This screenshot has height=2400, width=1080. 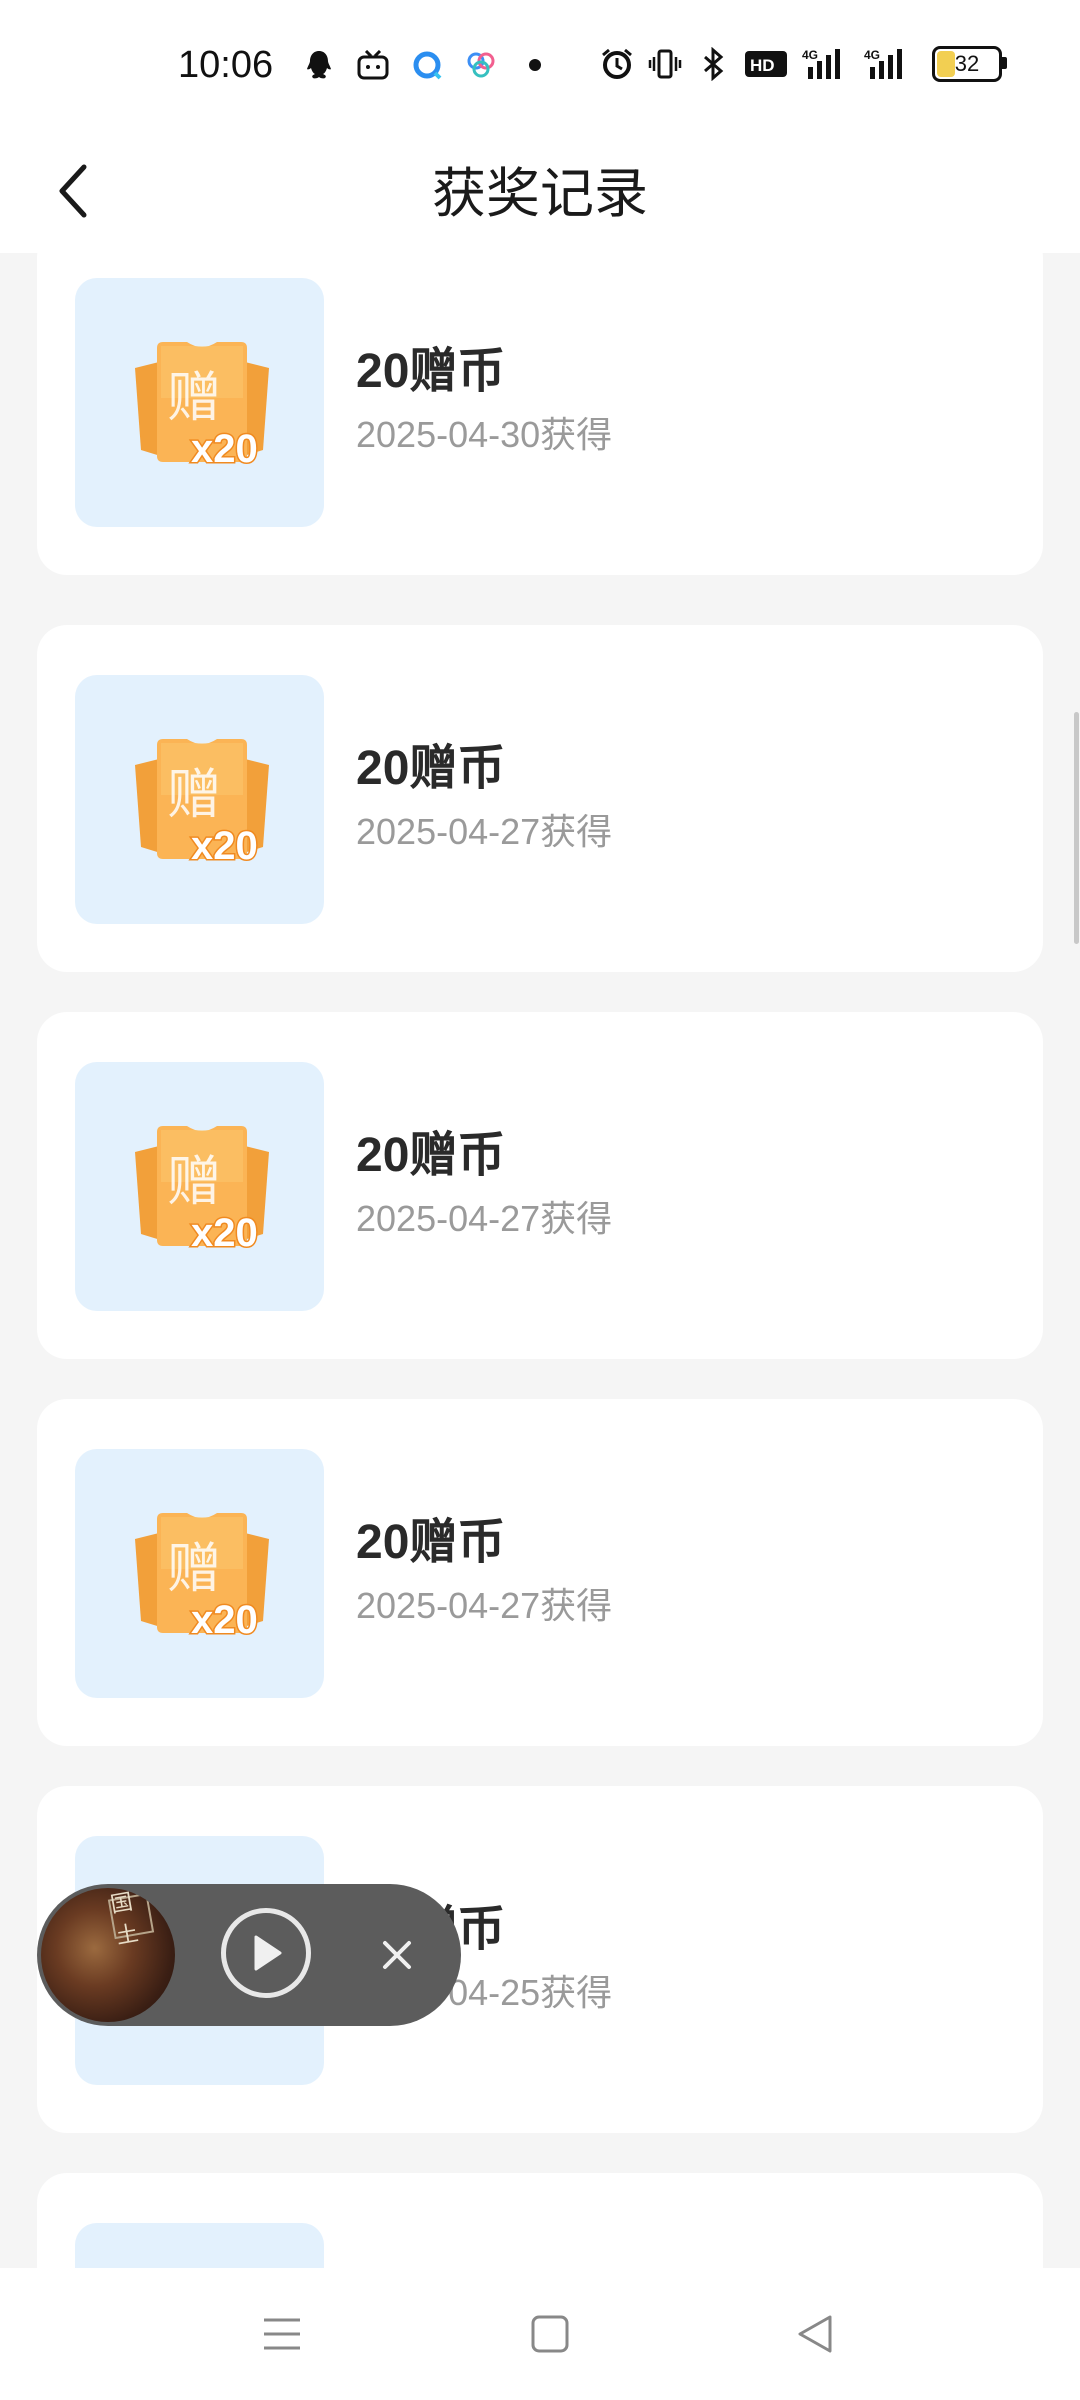 I want to click on bluetooth-icon, so click(x=713, y=64).